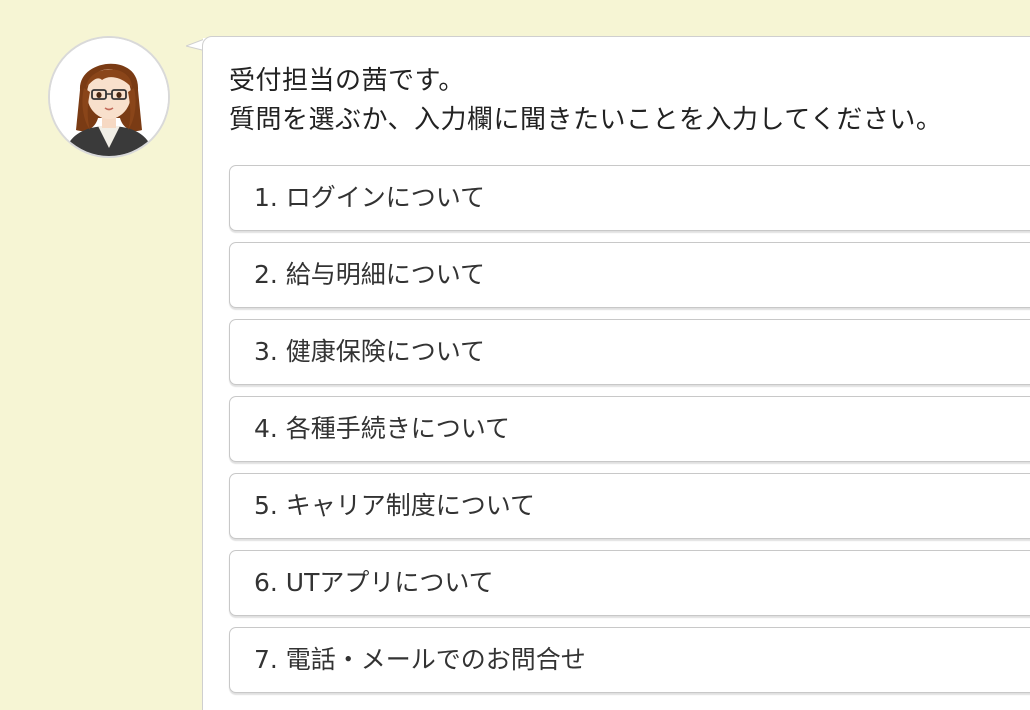 The height and width of the screenshot is (710, 1030). What do you see at coordinates (629, 583) in the screenshot?
I see `option-ut-app: 6. UTアプリについて` at bounding box center [629, 583].